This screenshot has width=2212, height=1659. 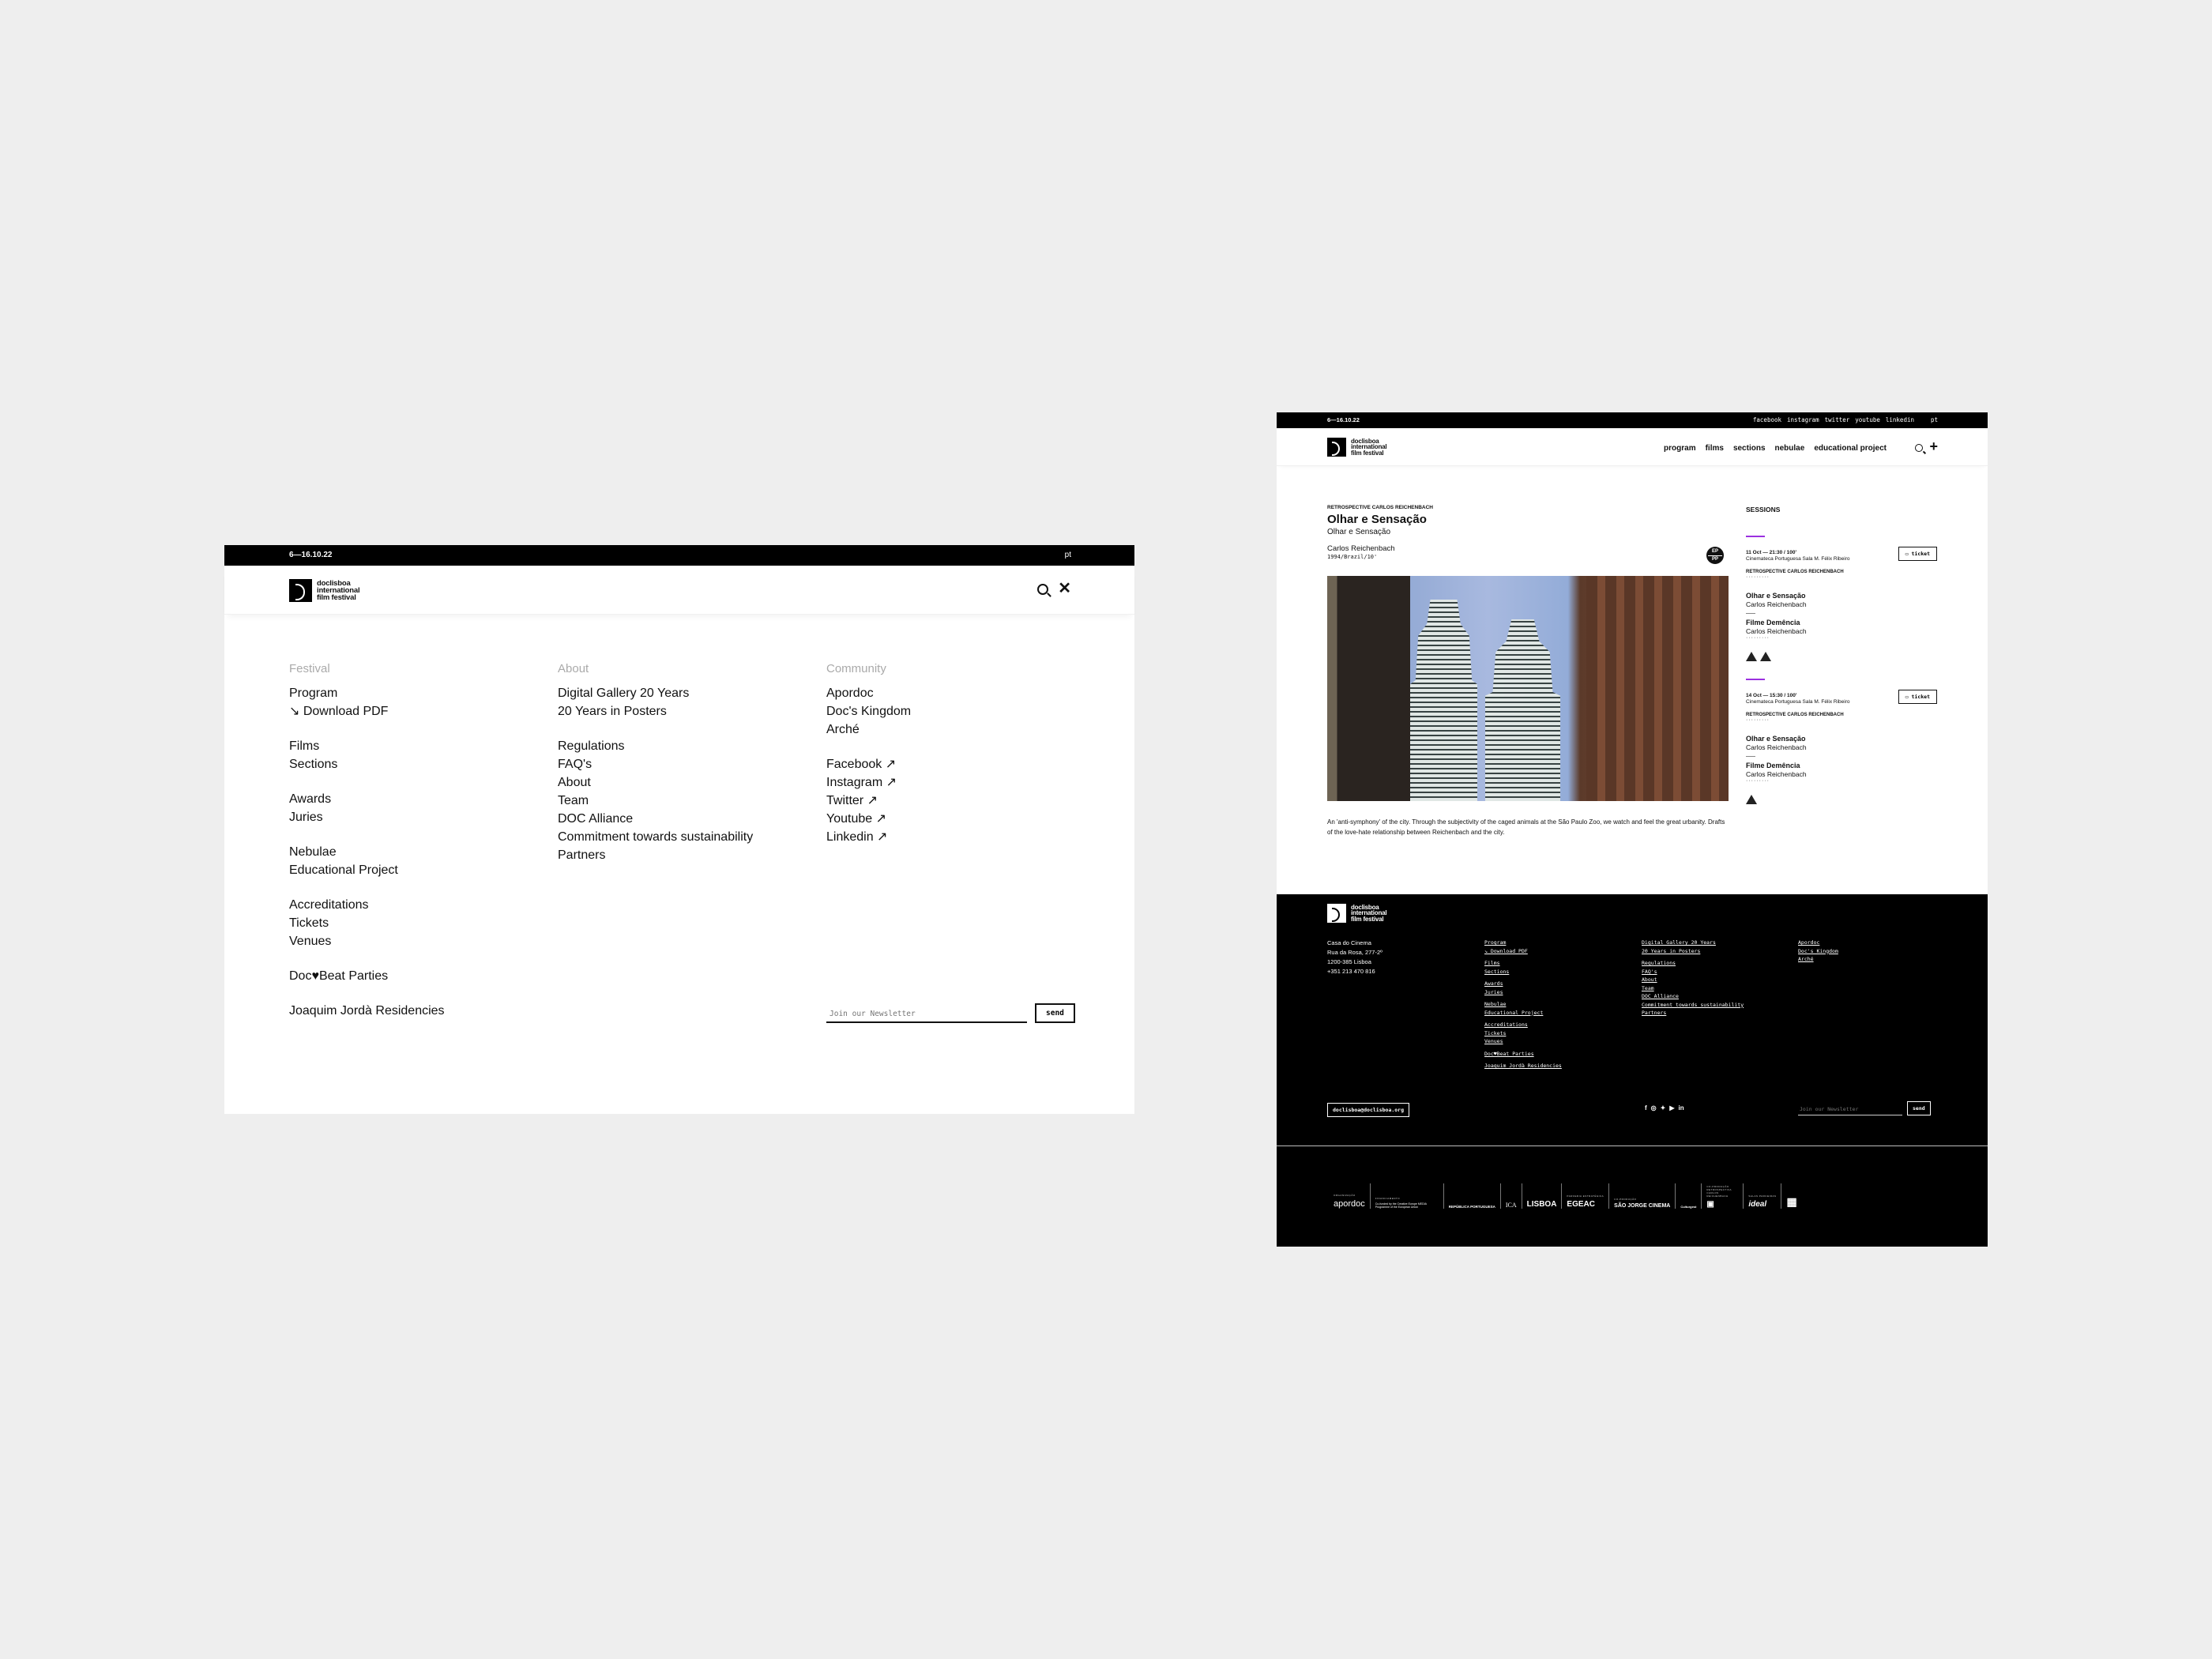 I want to click on topbar-link-youtube: youtube, so click(x=1868, y=420).